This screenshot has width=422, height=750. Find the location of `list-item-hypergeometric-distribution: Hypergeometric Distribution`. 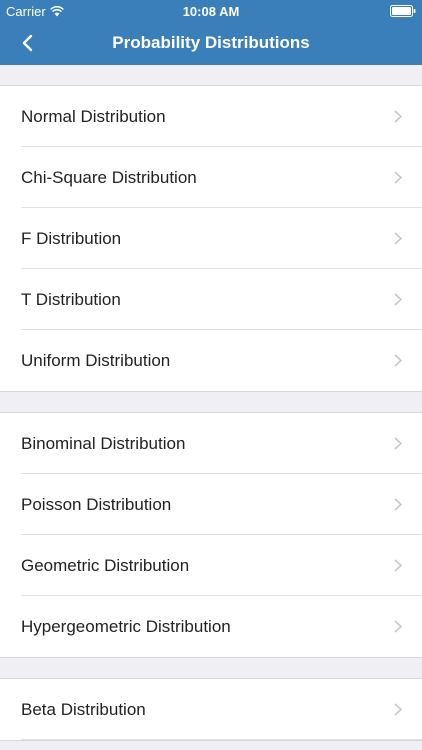

list-item-hypergeometric-distribution: Hypergeometric Distribution is located at coordinates (211, 626).